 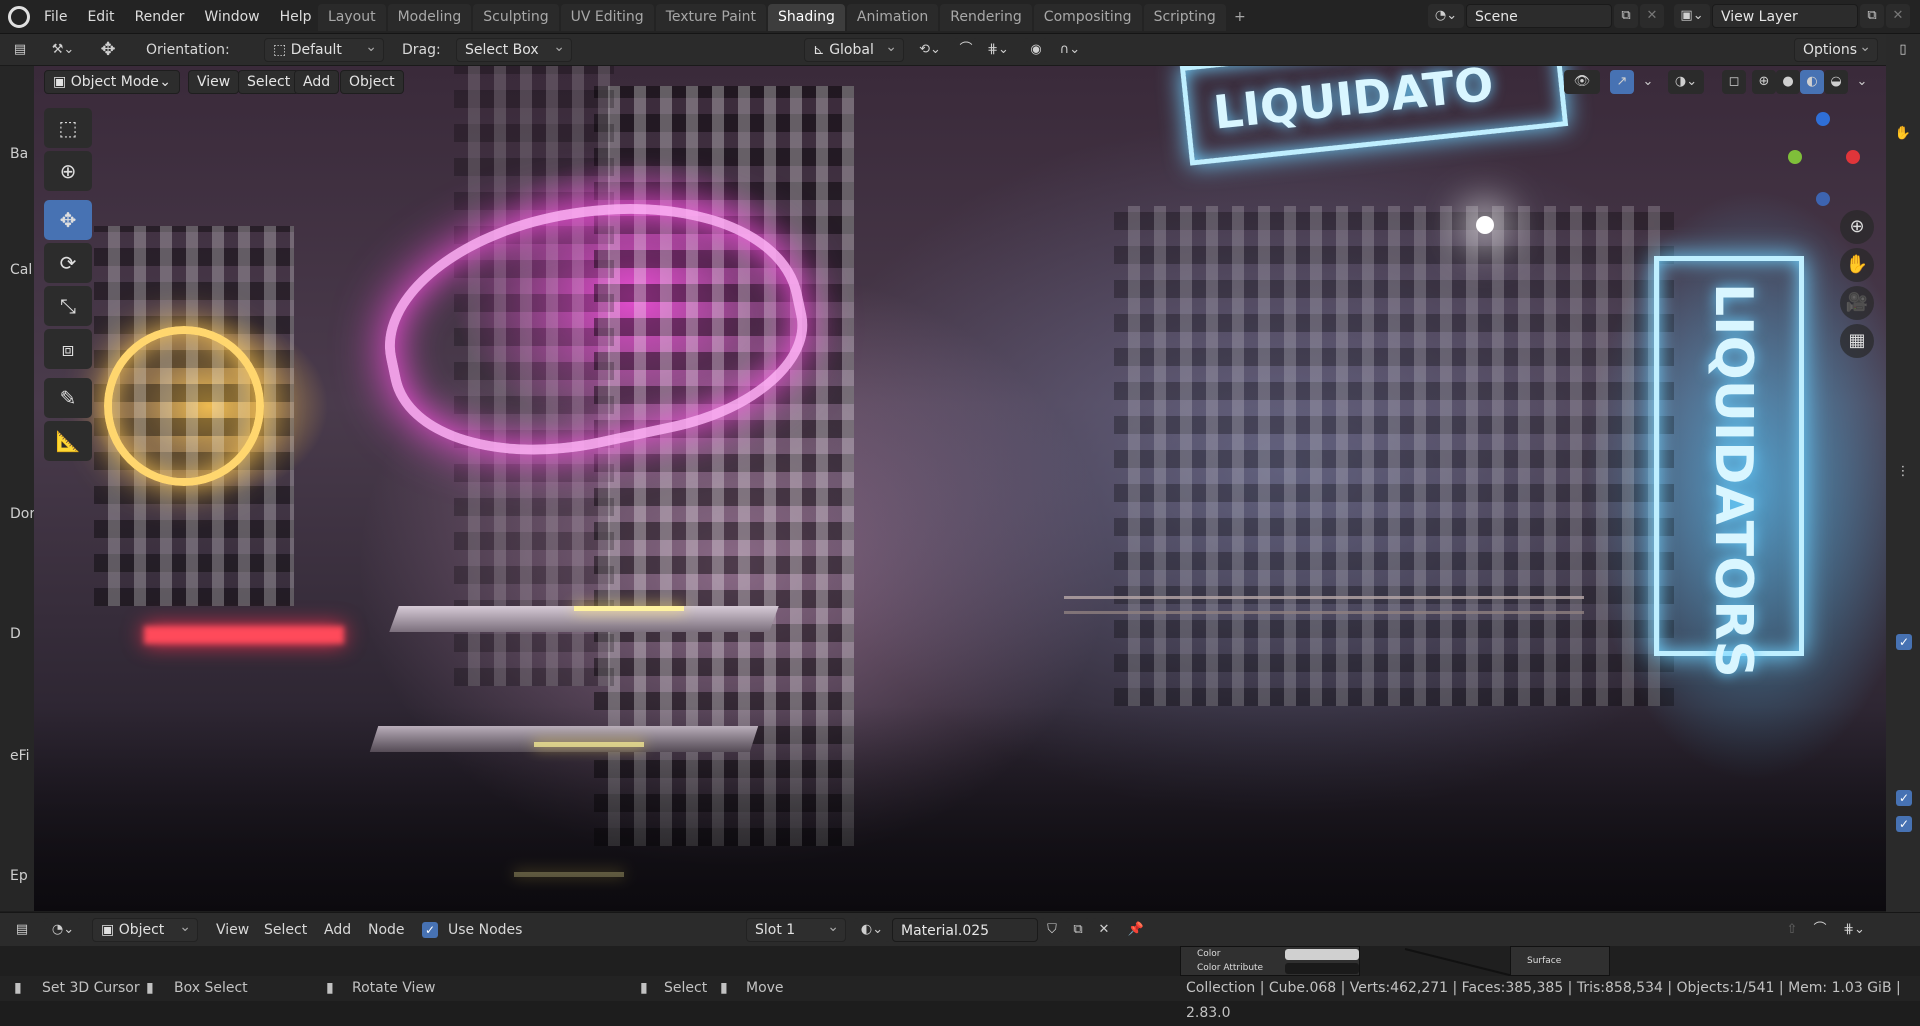 What do you see at coordinates (269, 82) in the screenshot?
I see `viewport-menu-select: Select` at bounding box center [269, 82].